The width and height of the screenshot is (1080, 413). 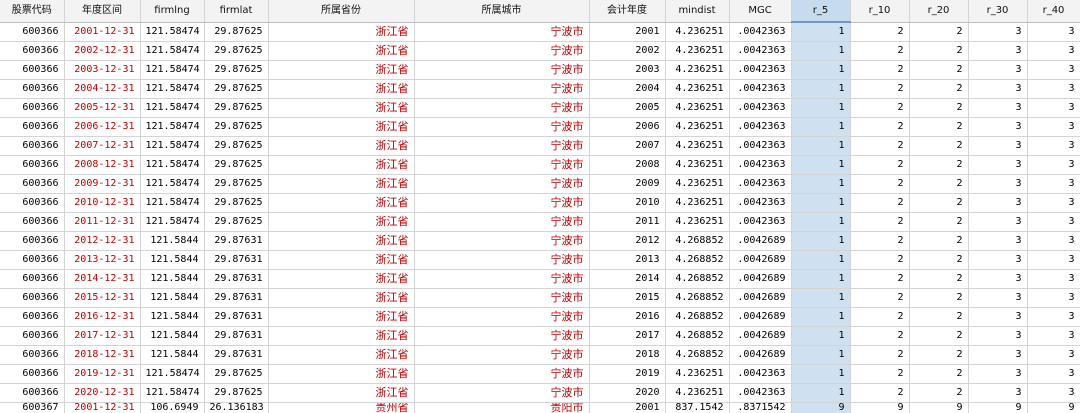 I want to click on table-cell: 2004, so click(x=627, y=89).